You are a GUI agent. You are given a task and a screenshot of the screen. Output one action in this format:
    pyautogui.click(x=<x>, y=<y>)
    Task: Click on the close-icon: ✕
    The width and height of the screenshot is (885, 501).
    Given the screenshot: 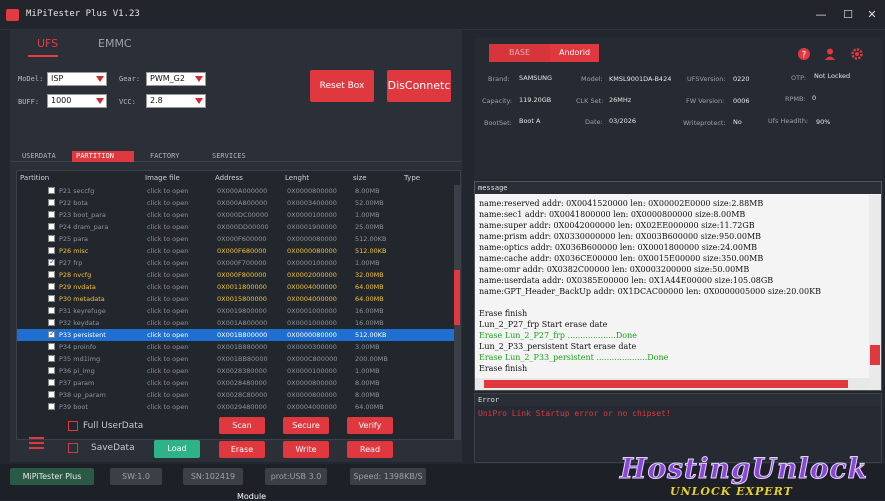 What is the action you would take?
    pyautogui.click(x=872, y=15)
    